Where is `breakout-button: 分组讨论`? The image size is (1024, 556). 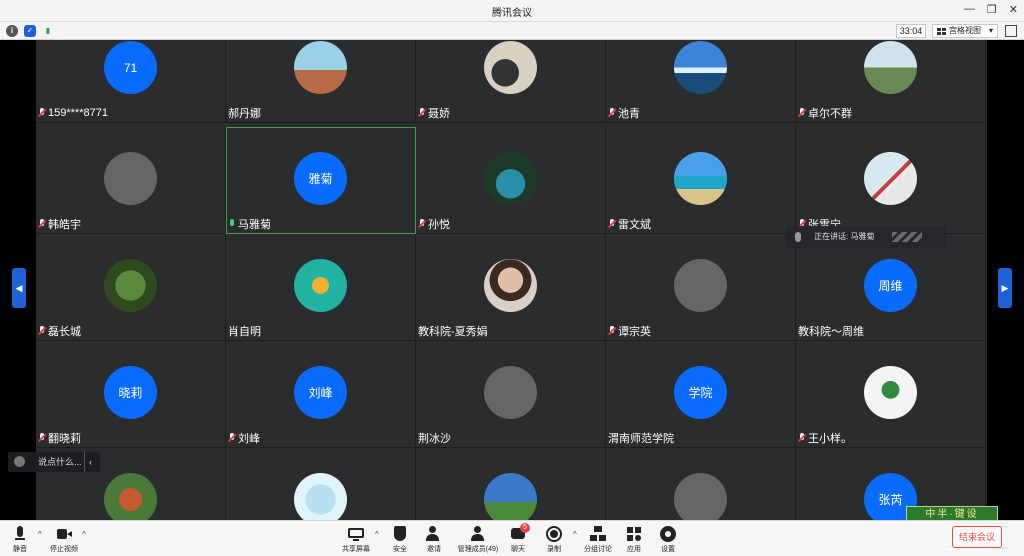
breakout-button: 分组讨论 is located at coordinates (598, 540).